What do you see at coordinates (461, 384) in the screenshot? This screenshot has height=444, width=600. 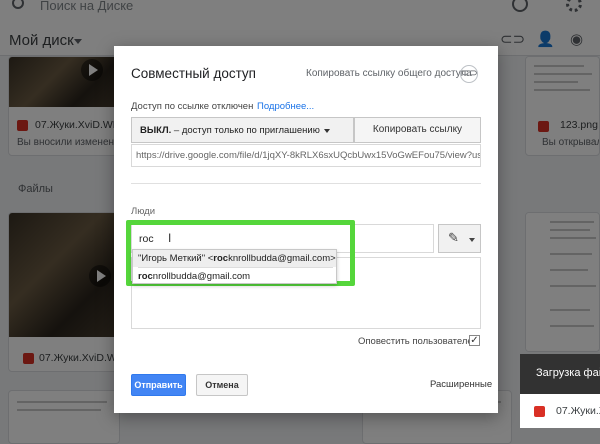 I see `advanced-settings-link: Расширенные` at bounding box center [461, 384].